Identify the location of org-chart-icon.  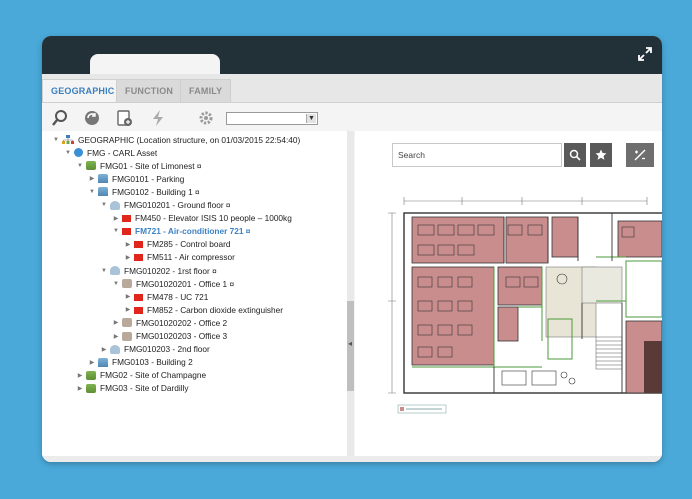
(68, 139).